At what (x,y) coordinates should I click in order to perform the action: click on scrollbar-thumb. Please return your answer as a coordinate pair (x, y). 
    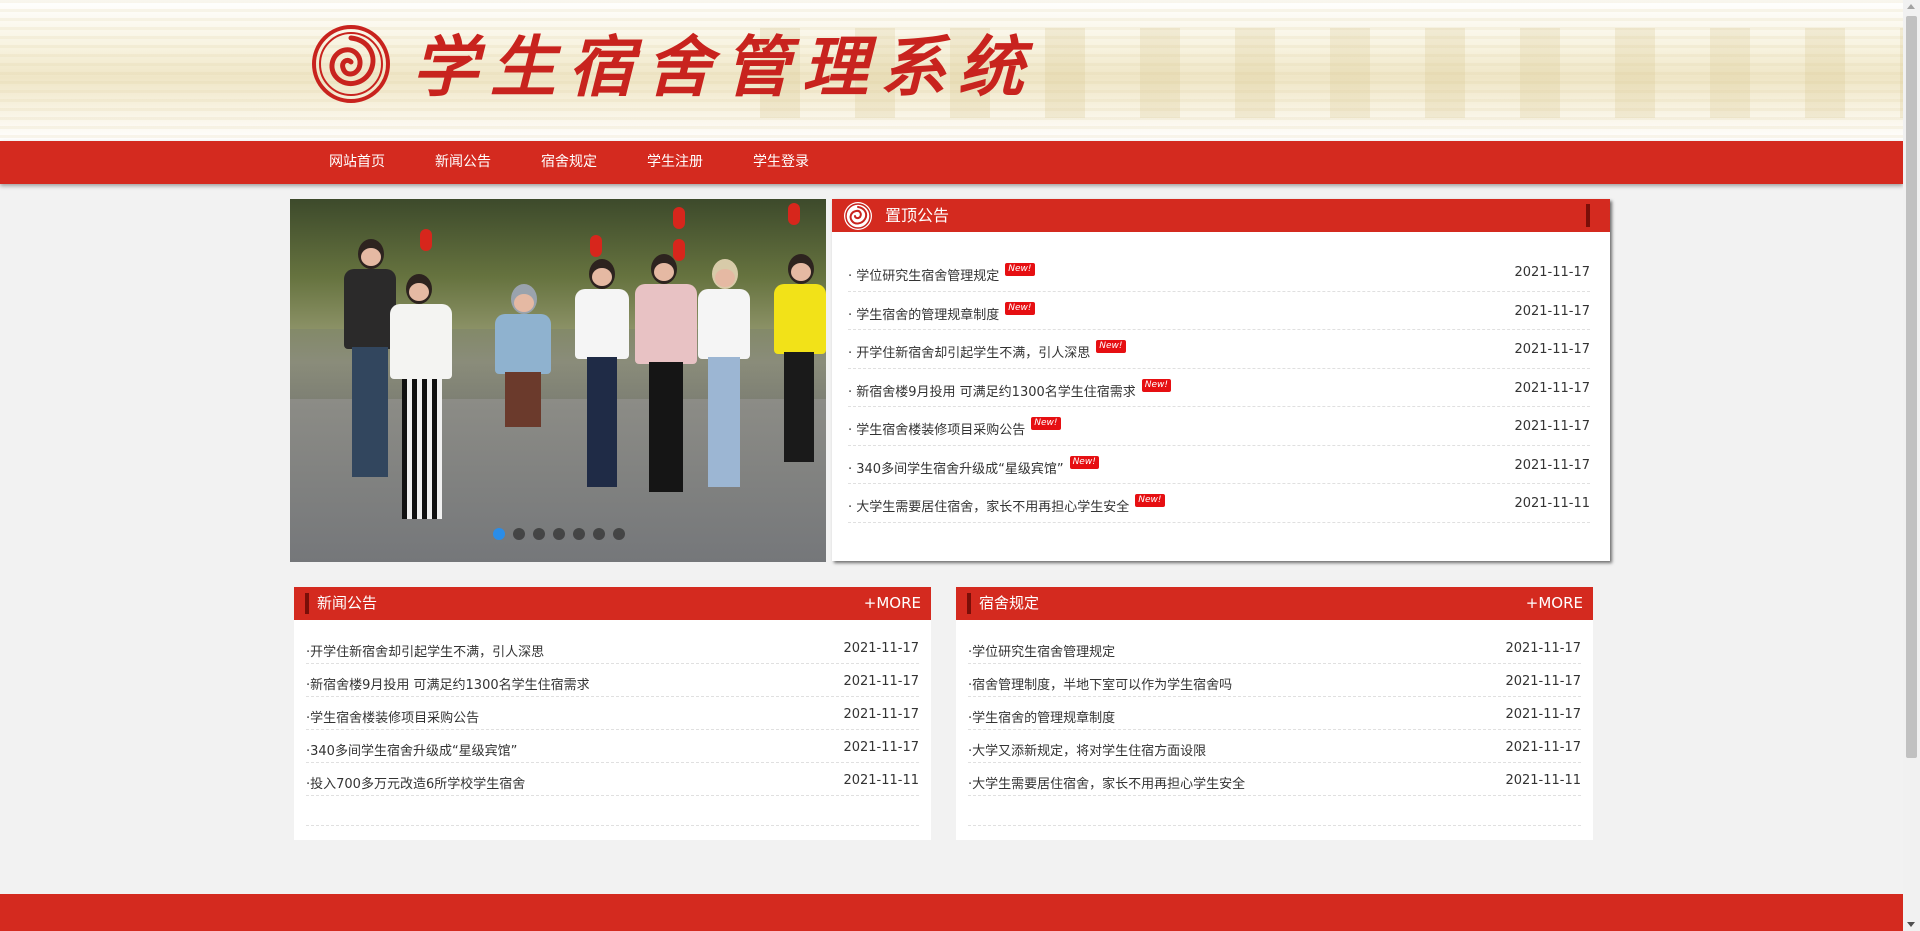
    Looking at the image, I should click on (1911, 387).